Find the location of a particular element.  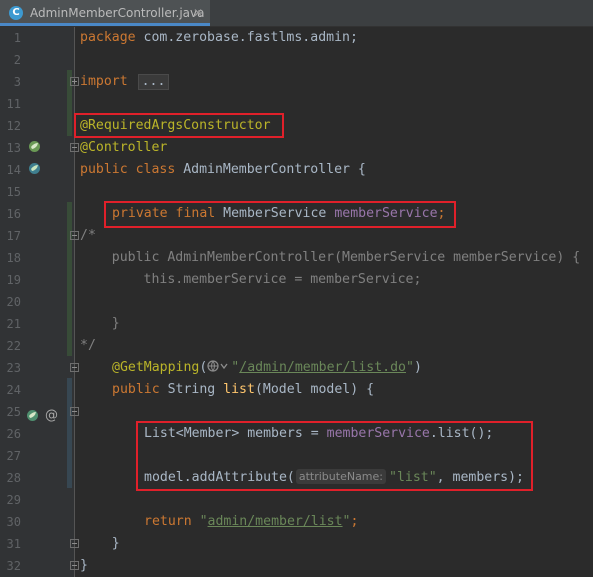

globe-icon is located at coordinates (218, 366).